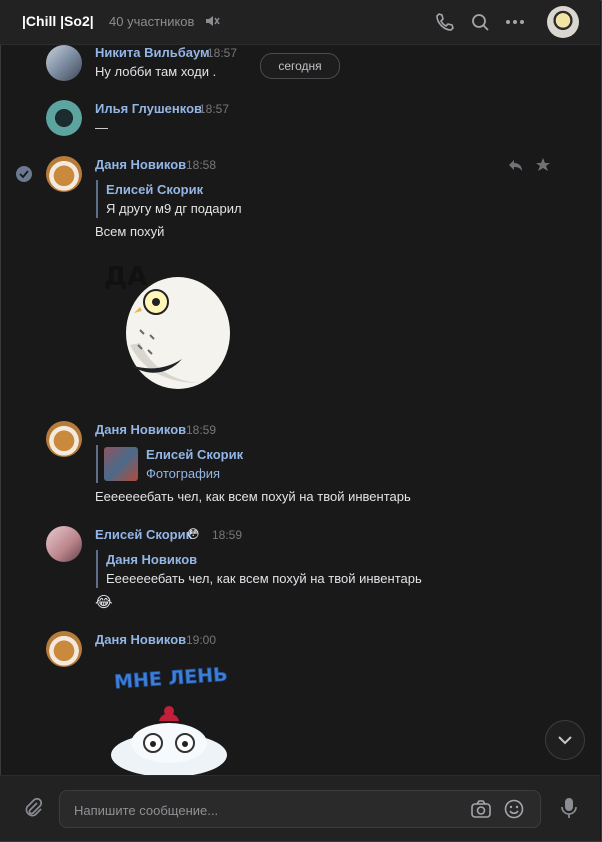  I want to click on sticker-lazy: МНЕ ЛЕНЬ, so click(169, 715).